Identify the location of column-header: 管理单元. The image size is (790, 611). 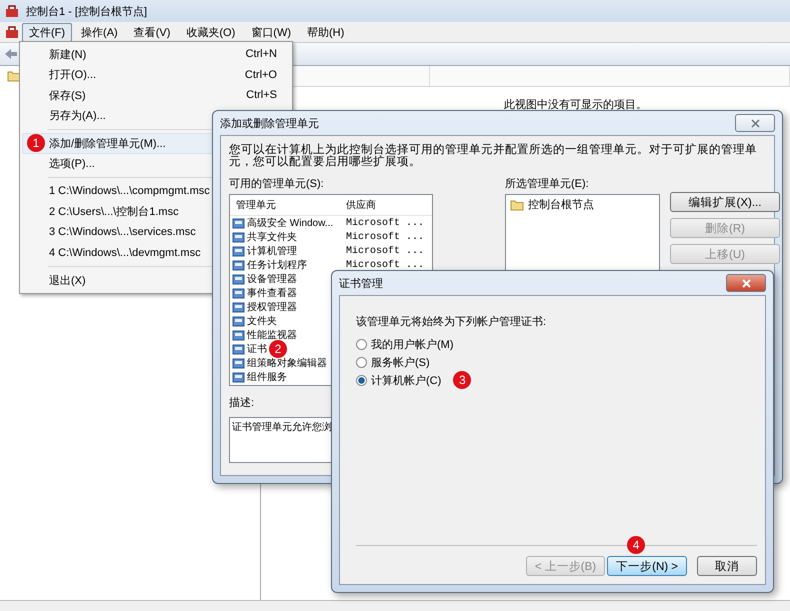
(288, 205).